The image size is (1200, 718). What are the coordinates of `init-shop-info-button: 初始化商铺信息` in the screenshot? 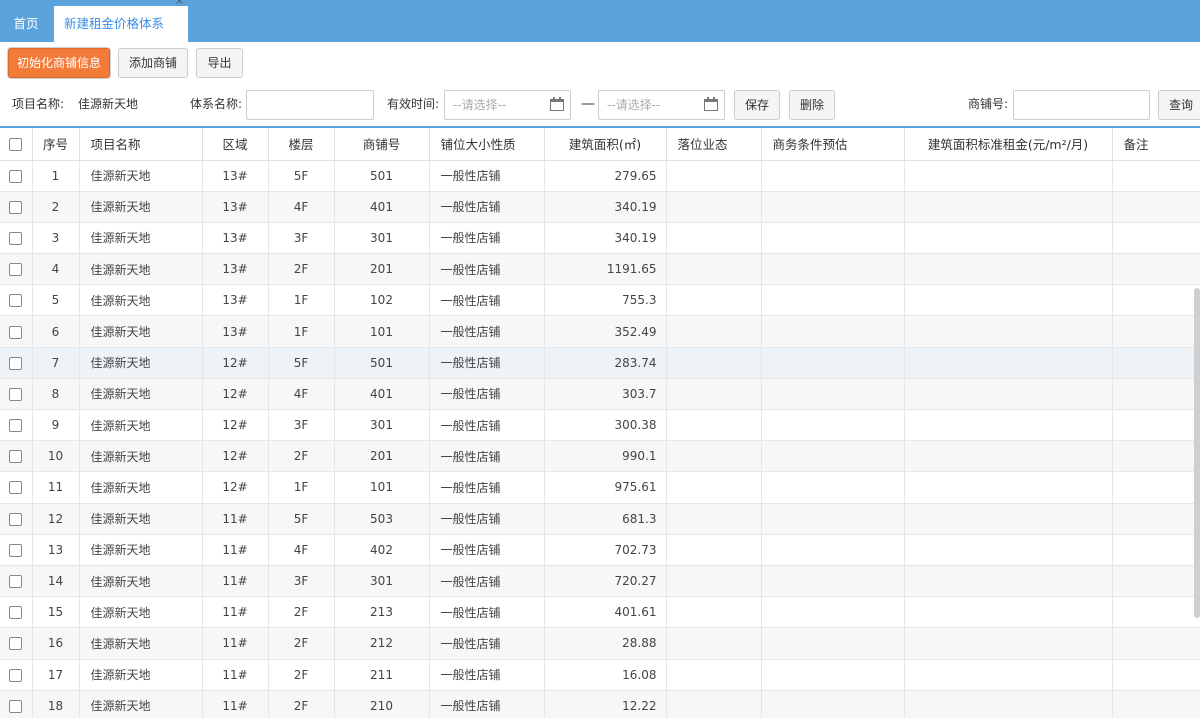 It's located at (59, 63).